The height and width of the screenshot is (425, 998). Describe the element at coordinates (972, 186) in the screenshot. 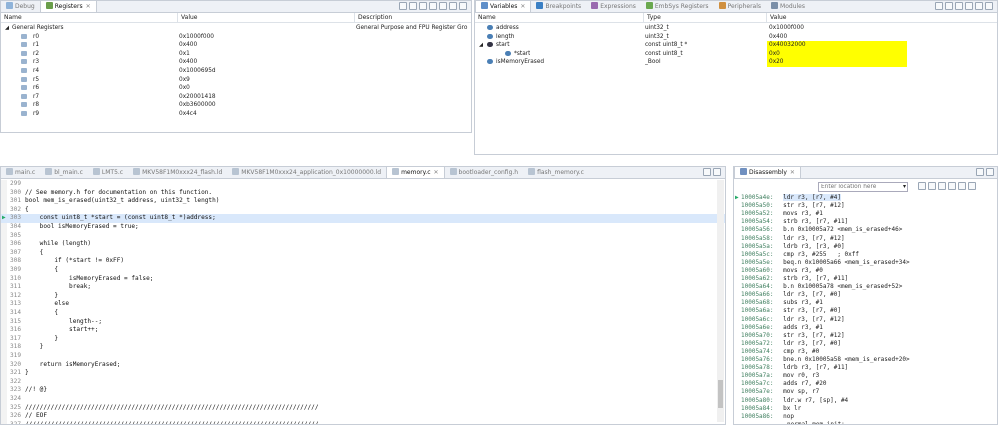

I see `menu-icon` at that location.